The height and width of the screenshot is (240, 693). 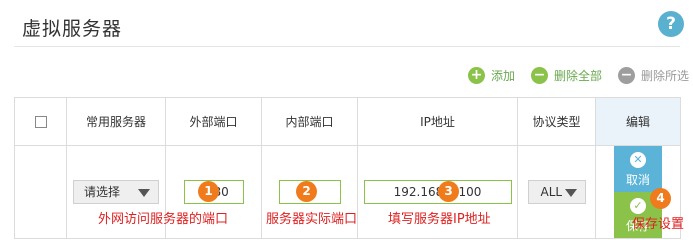 What do you see at coordinates (638, 121) in the screenshot?
I see `header-edit: 编辑` at bounding box center [638, 121].